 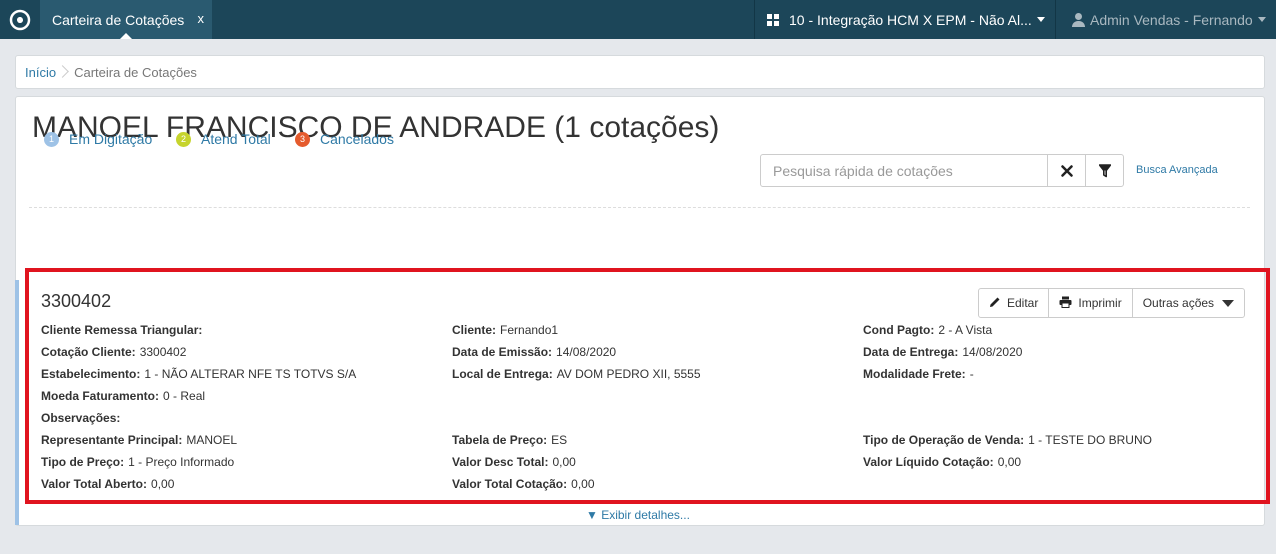 I want to click on clear-search-button, so click(x=1066, y=170).